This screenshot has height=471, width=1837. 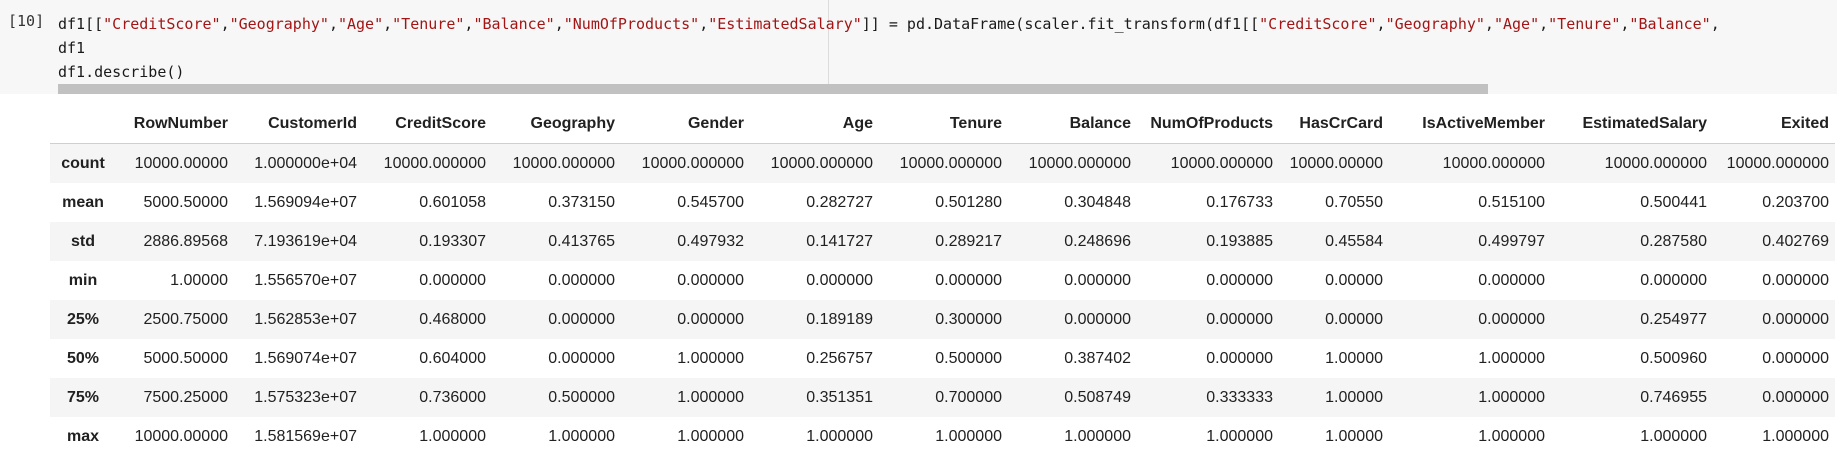 I want to click on table-cell: 0.193885, so click(x=1239, y=241).